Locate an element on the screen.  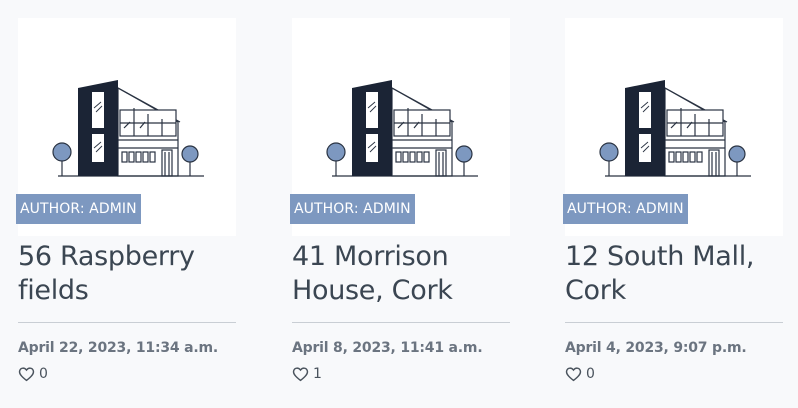
like-count: 1 is located at coordinates (317, 374).